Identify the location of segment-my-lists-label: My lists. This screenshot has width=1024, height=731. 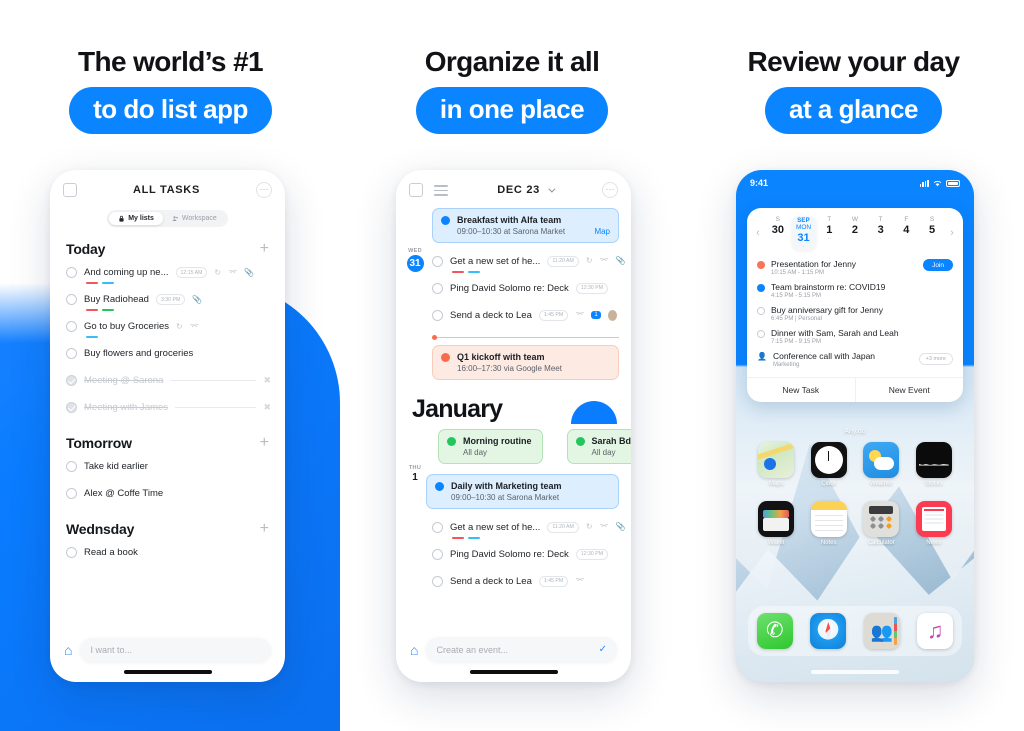
(141, 218).